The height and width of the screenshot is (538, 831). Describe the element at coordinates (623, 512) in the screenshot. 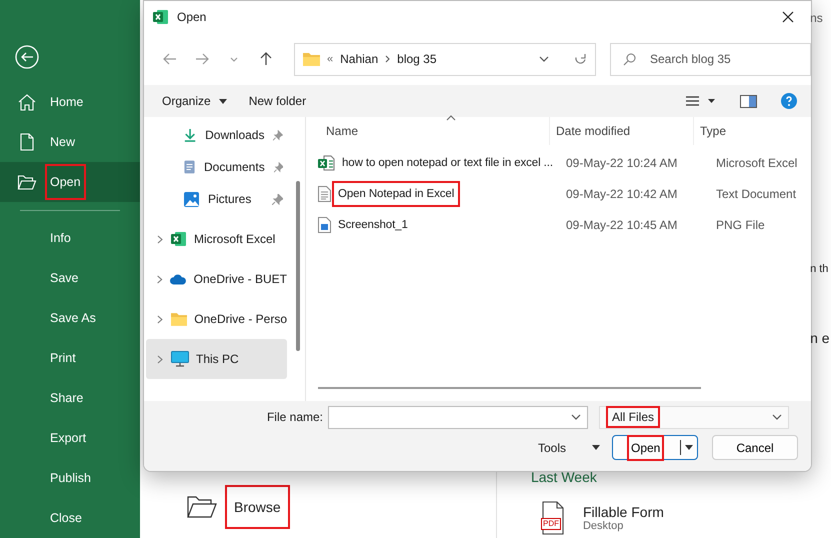

I see `recent-file-name: Fillable Form` at that location.